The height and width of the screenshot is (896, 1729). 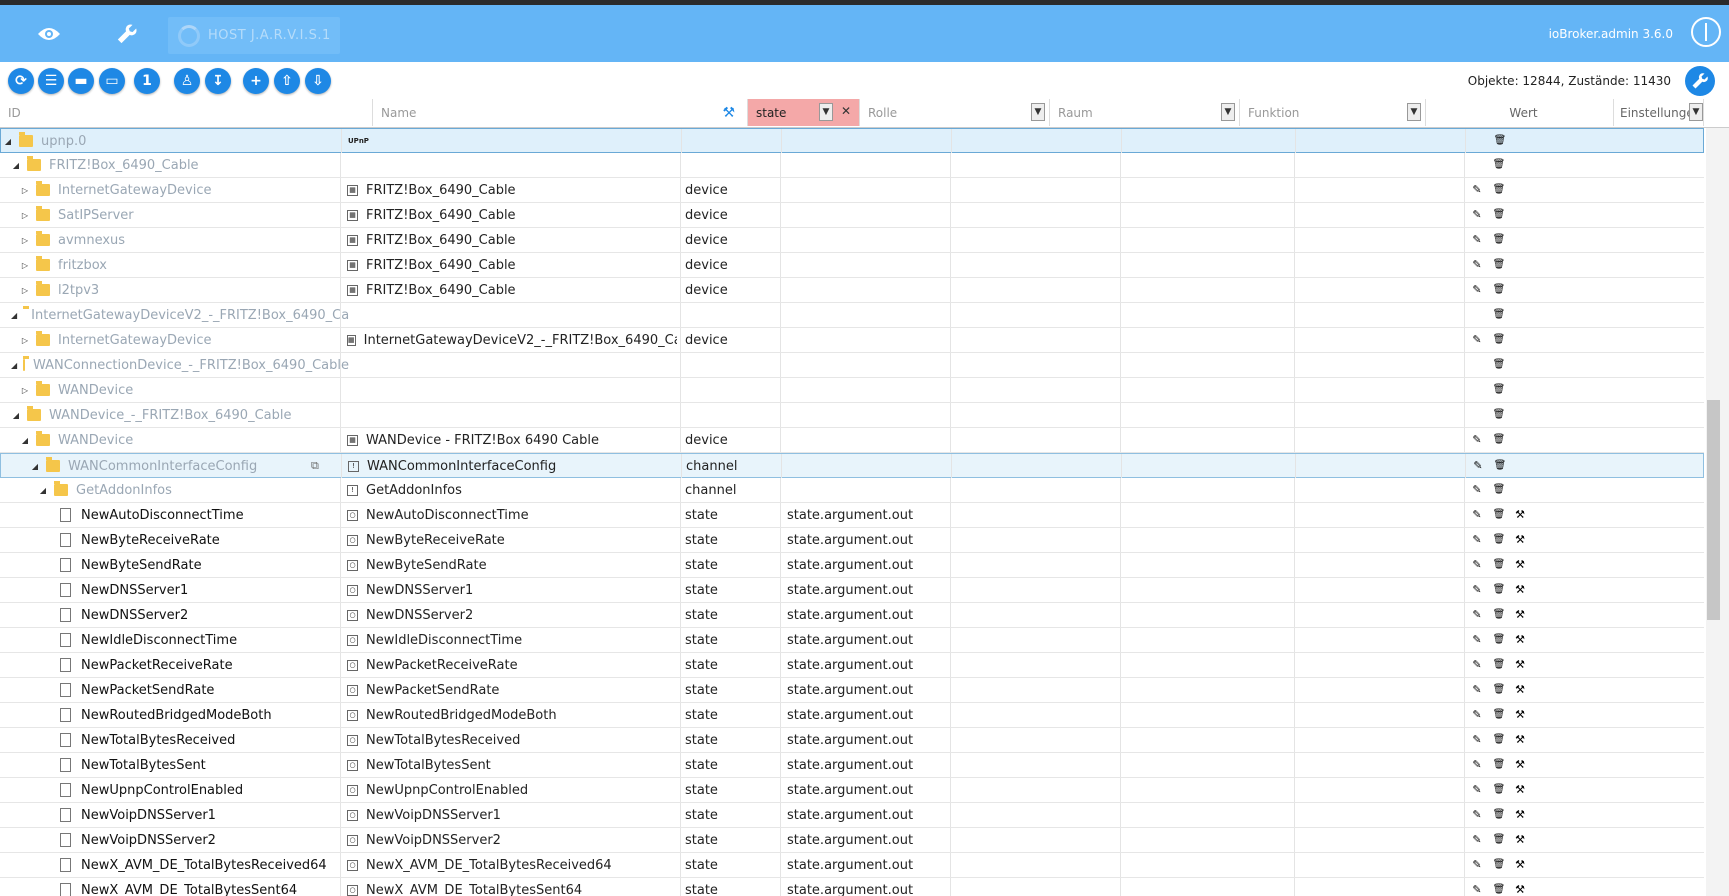 I want to click on type-filter-select: state ▼ ✕, so click(x=804, y=112).